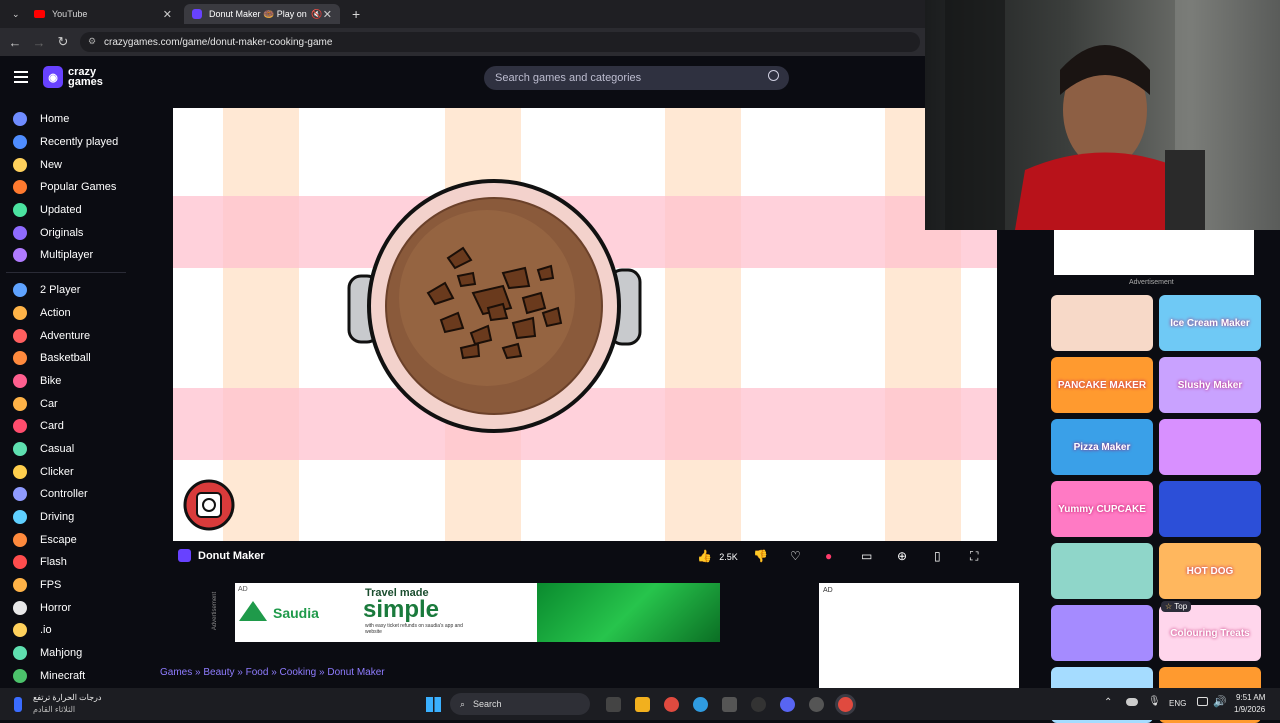 The width and height of the screenshot is (1280, 723). I want to click on comments-button: ▭, so click(866, 556).